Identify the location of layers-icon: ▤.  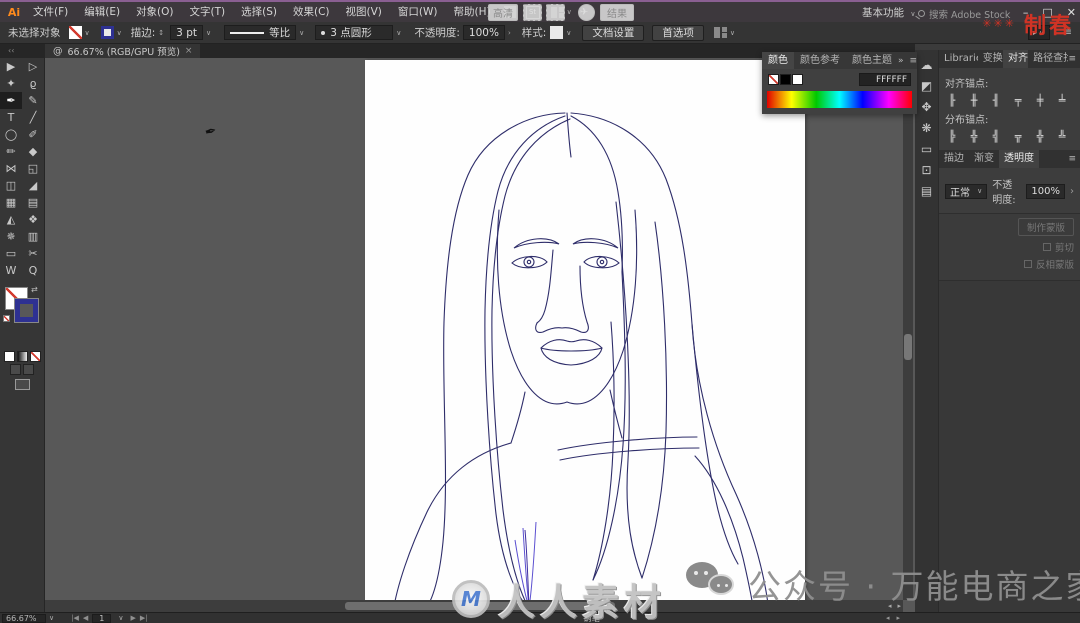
(926, 191).